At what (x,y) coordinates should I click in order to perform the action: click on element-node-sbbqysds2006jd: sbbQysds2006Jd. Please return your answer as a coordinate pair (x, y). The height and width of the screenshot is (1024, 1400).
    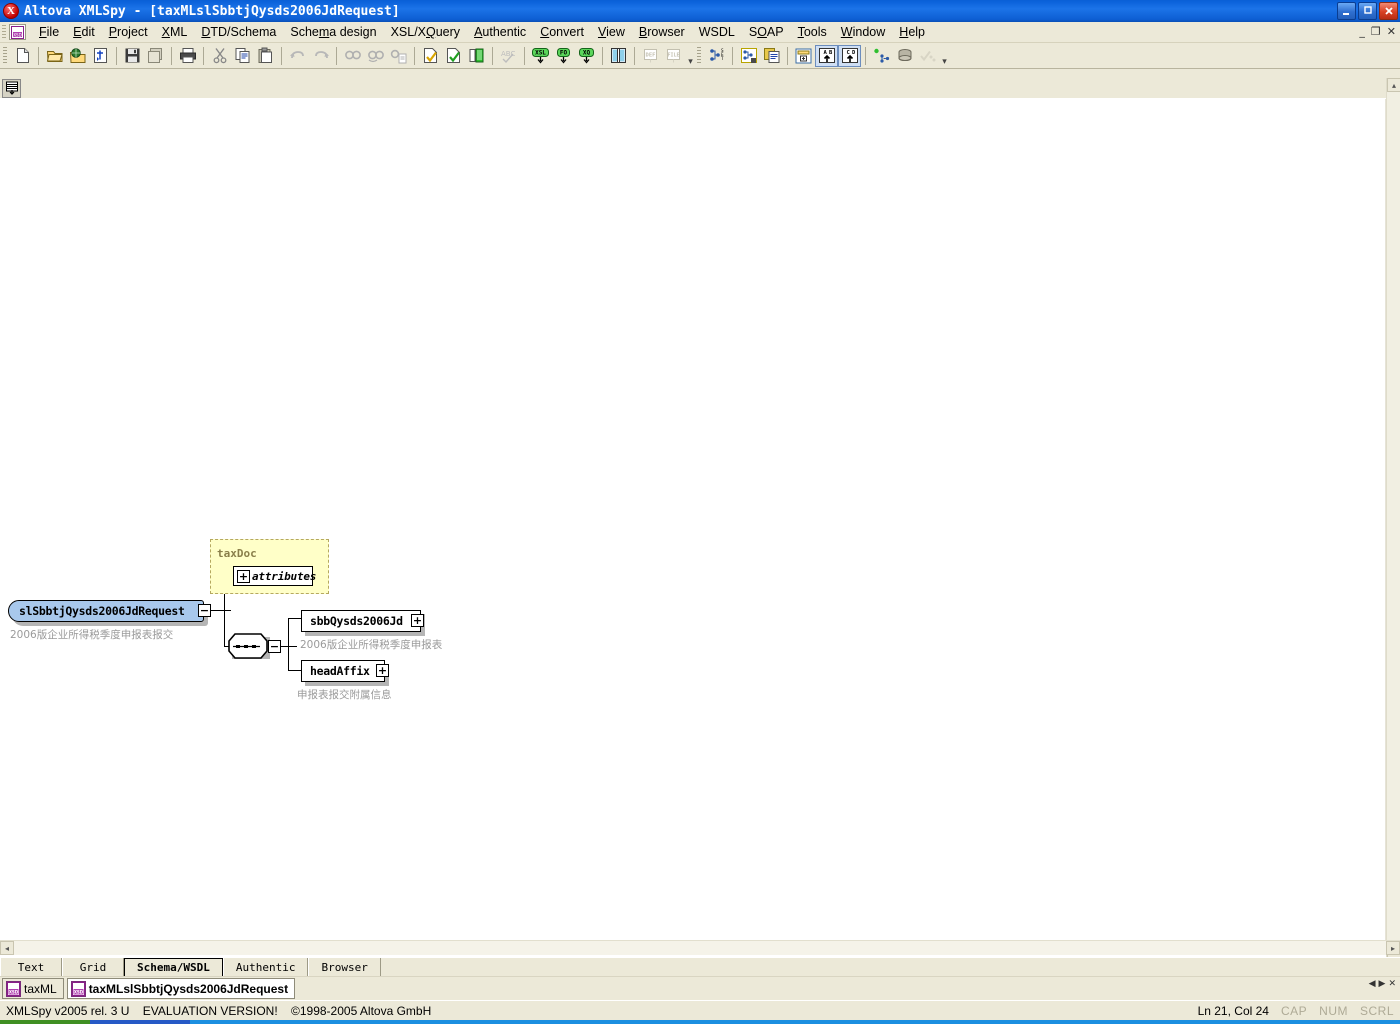
    Looking at the image, I should click on (361, 621).